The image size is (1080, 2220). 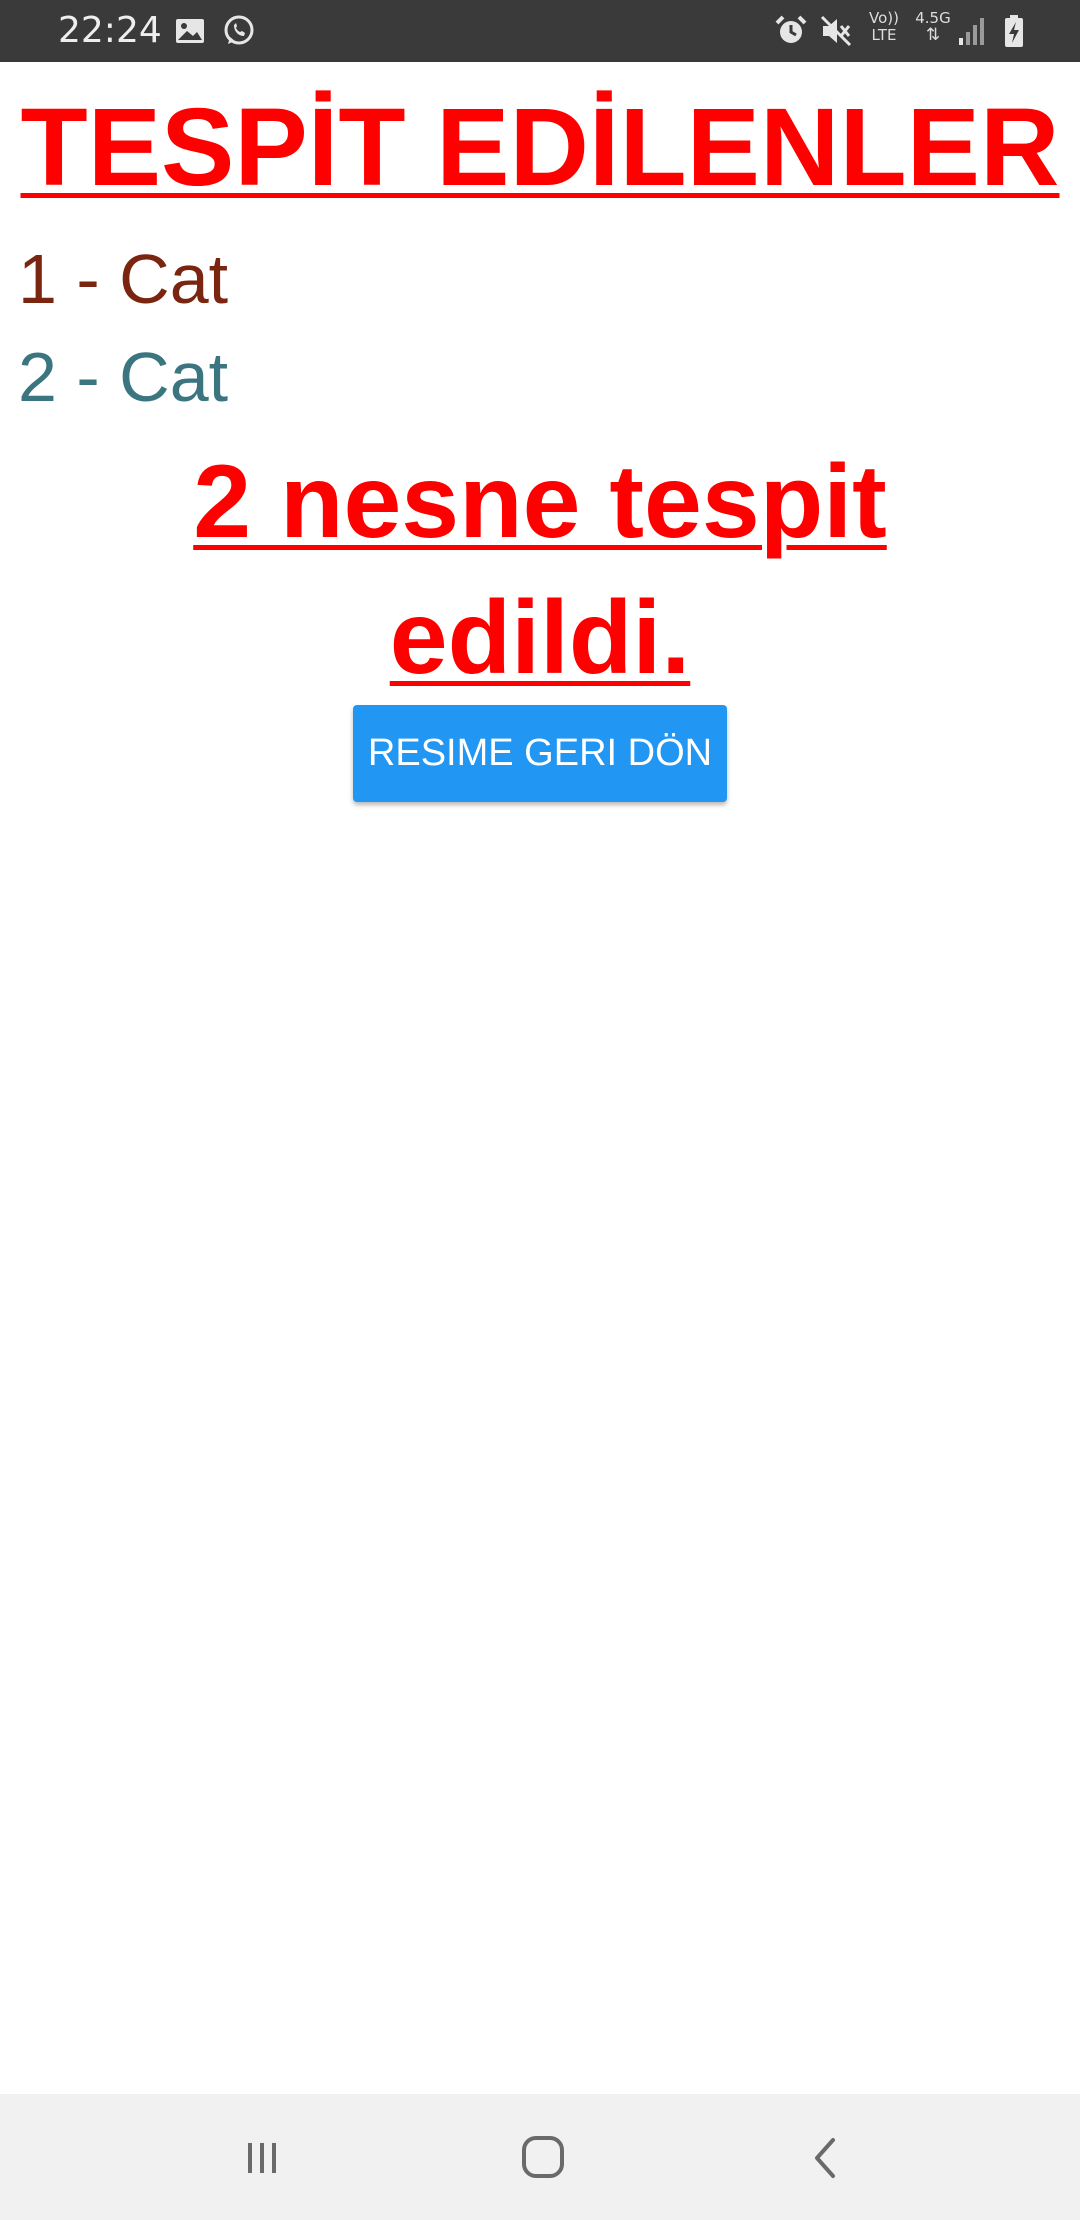 What do you see at coordinates (543, 2157) in the screenshot?
I see `home-icon` at bounding box center [543, 2157].